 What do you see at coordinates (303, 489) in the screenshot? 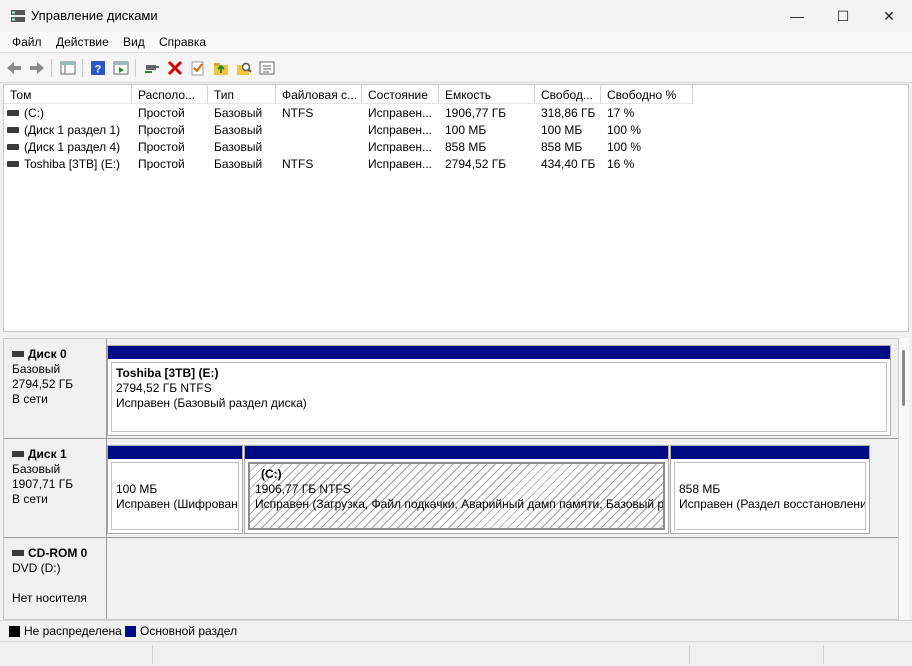
I see `partition-size: 1906,77 ГБ NTFS` at bounding box center [303, 489].